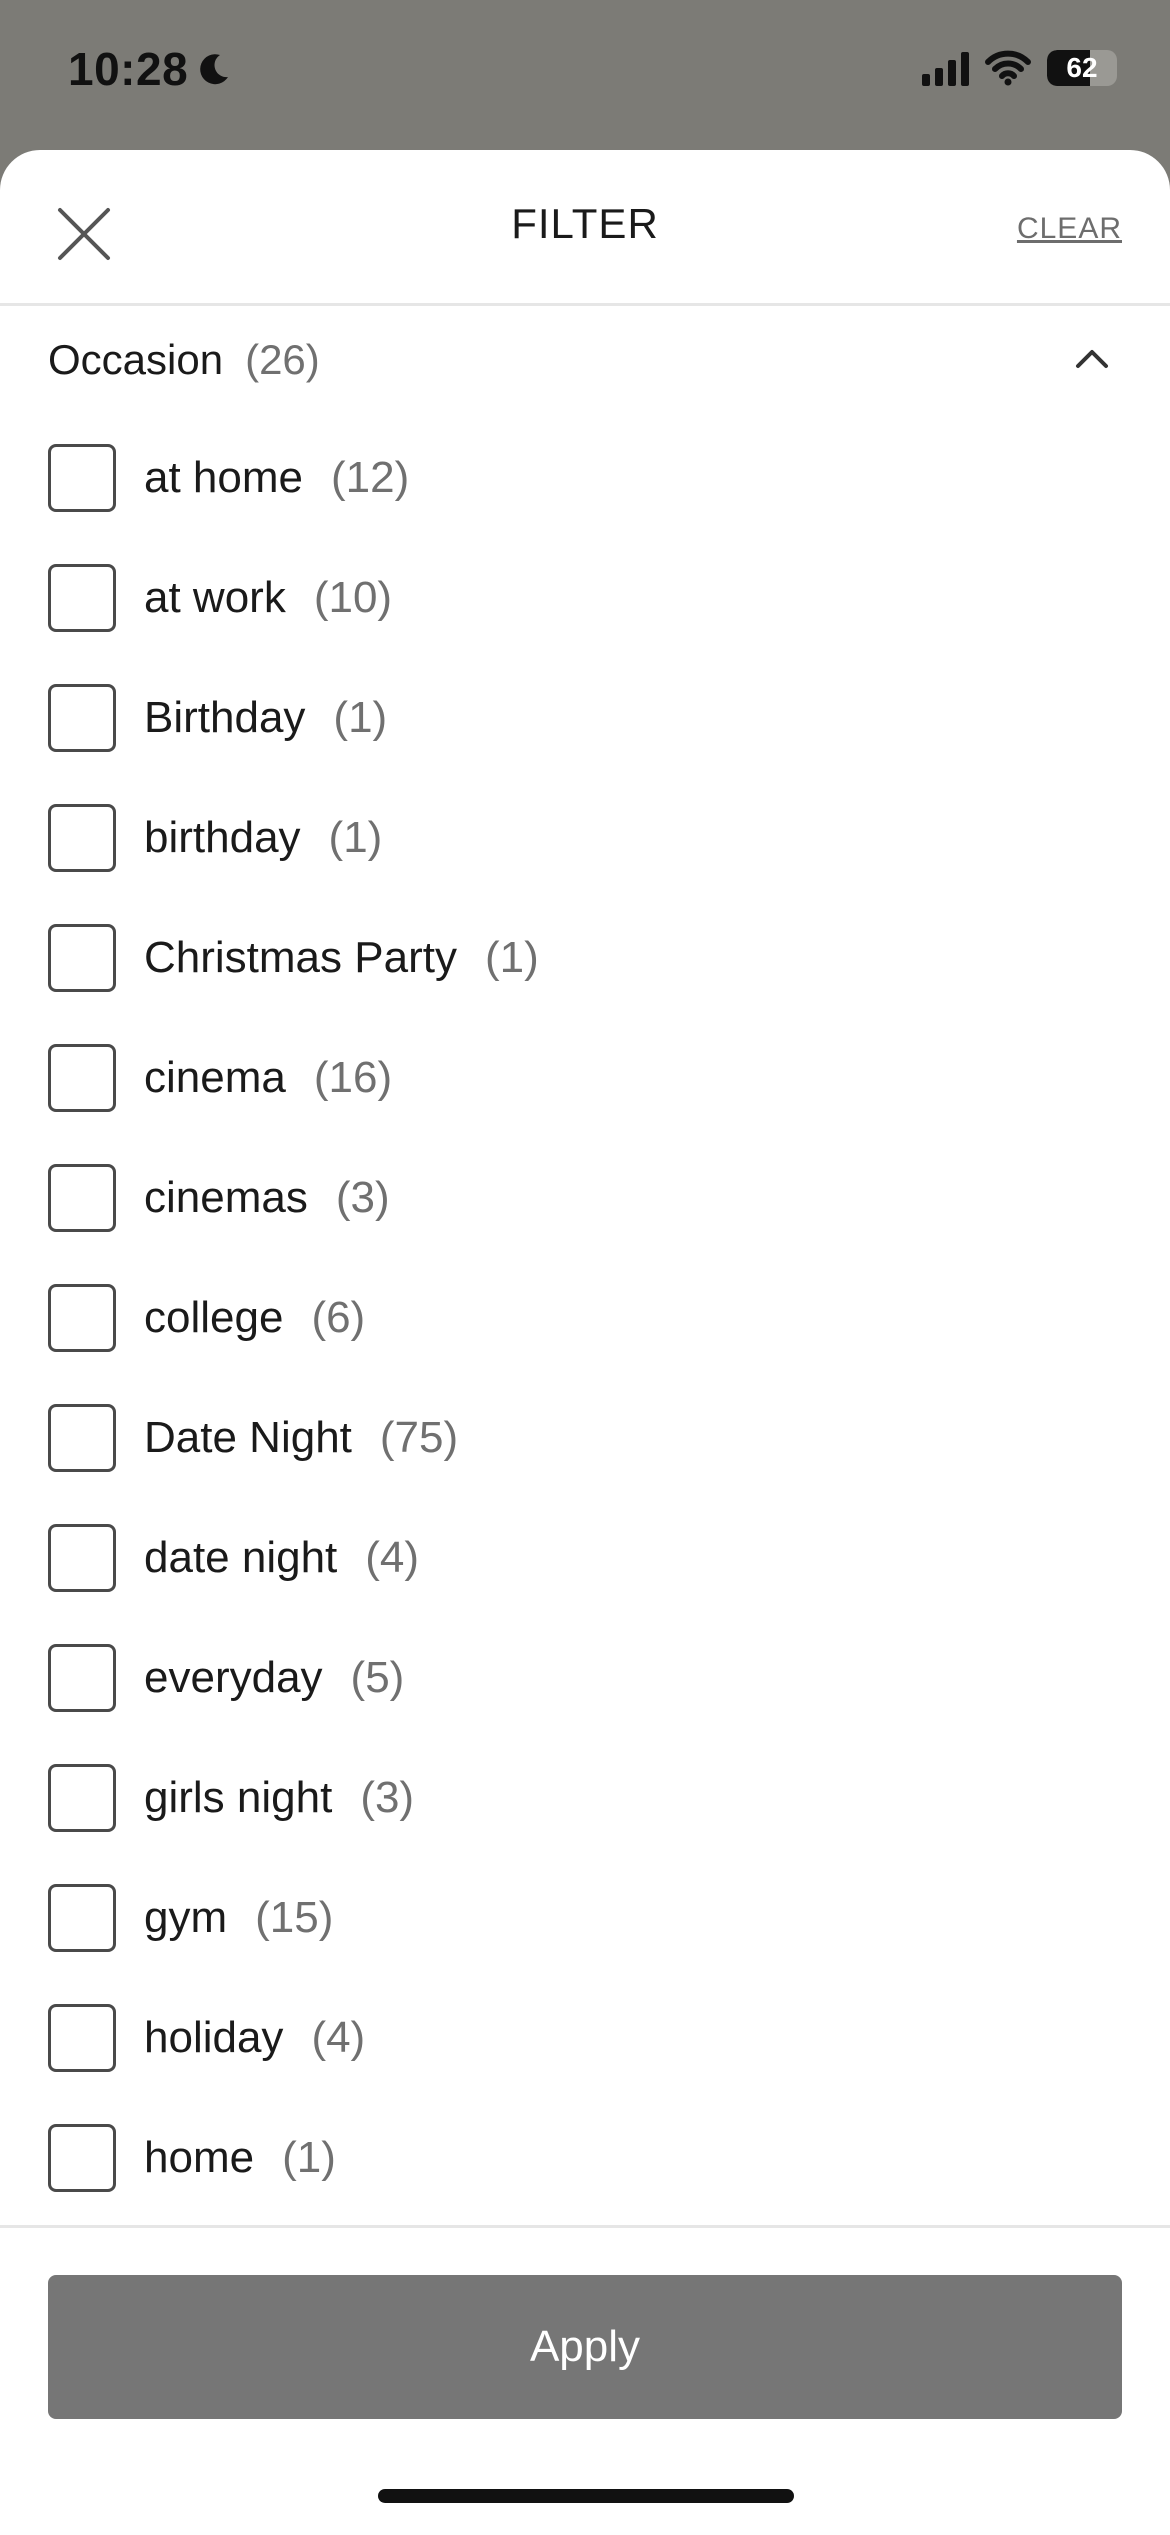  Describe the element at coordinates (136, 359) in the screenshot. I see `section-title-label: Occasion` at that location.